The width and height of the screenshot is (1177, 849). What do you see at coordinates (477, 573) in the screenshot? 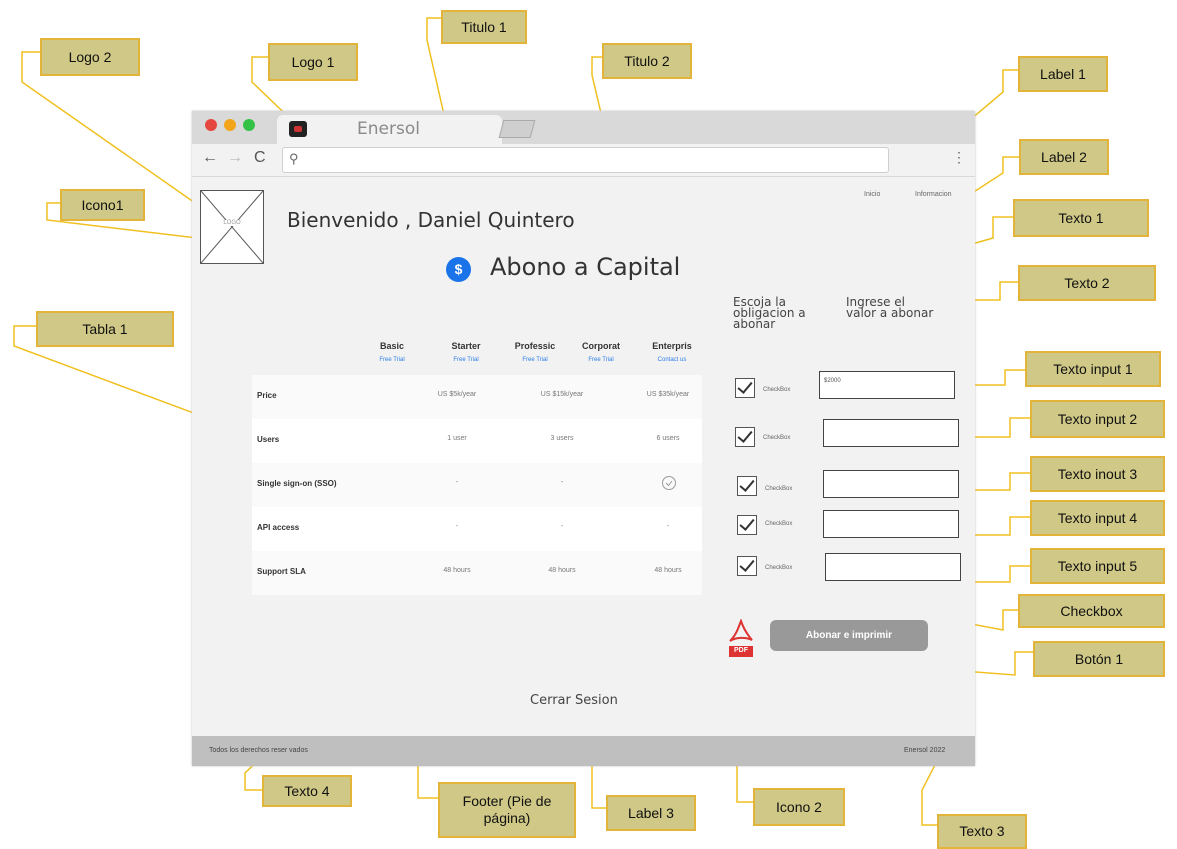
I see `table-row: Support SLA 48 hours 48 hours 48 hours` at bounding box center [477, 573].